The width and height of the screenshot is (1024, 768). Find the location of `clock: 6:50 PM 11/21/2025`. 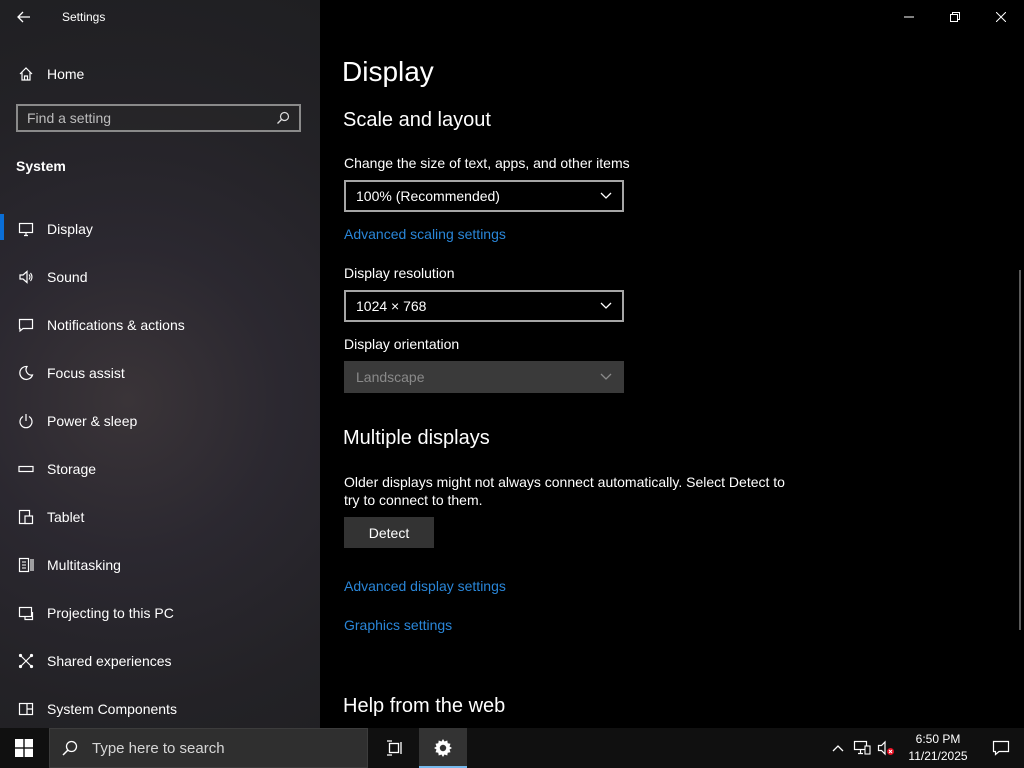

clock: 6:50 PM 11/21/2025 is located at coordinates (938, 748).